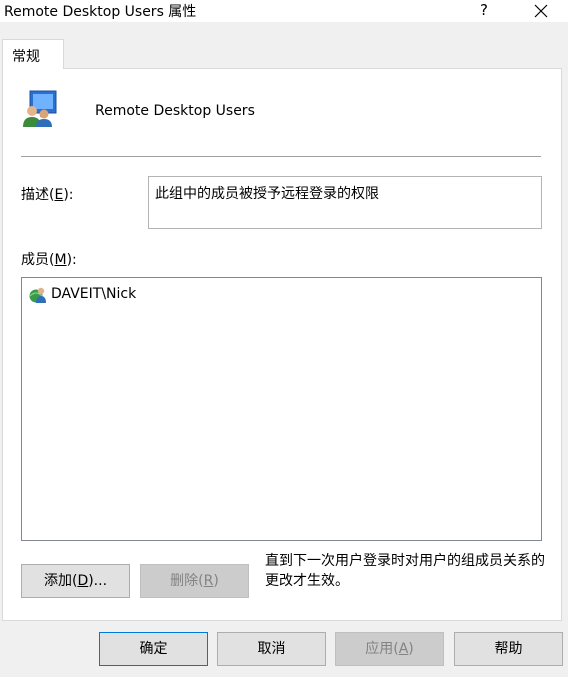 The width and height of the screenshot is (568, 677). I want to click on window-title: Remote Desktop Users 属性, so click(100, 12).